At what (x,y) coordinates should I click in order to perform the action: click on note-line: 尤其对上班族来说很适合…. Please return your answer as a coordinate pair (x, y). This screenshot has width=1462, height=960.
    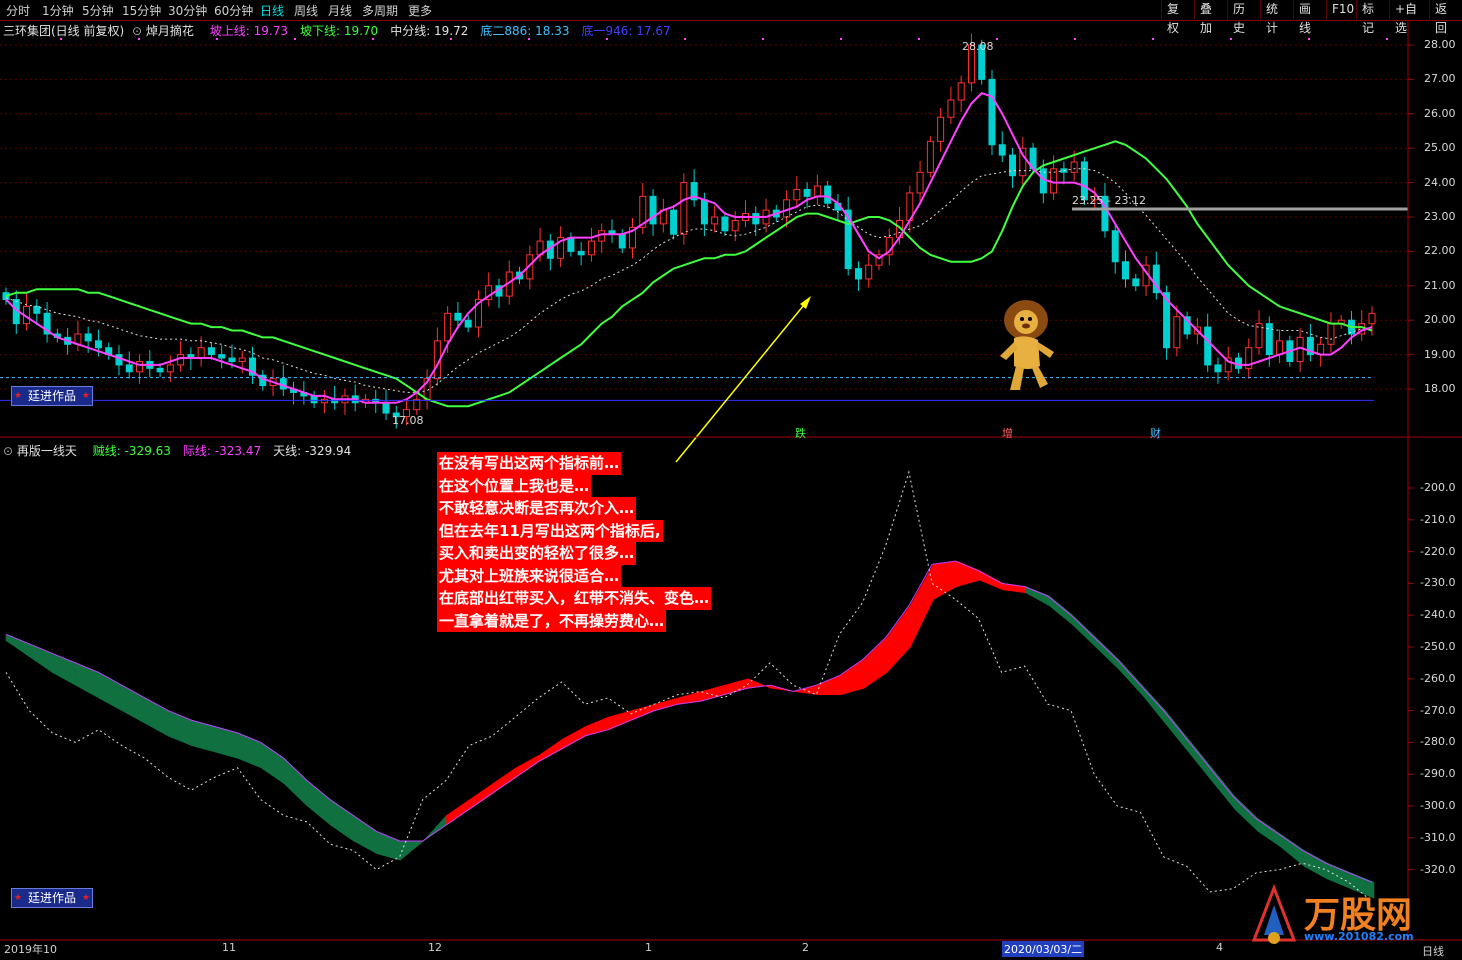
    Looking at the image, I should click on (529, 575).